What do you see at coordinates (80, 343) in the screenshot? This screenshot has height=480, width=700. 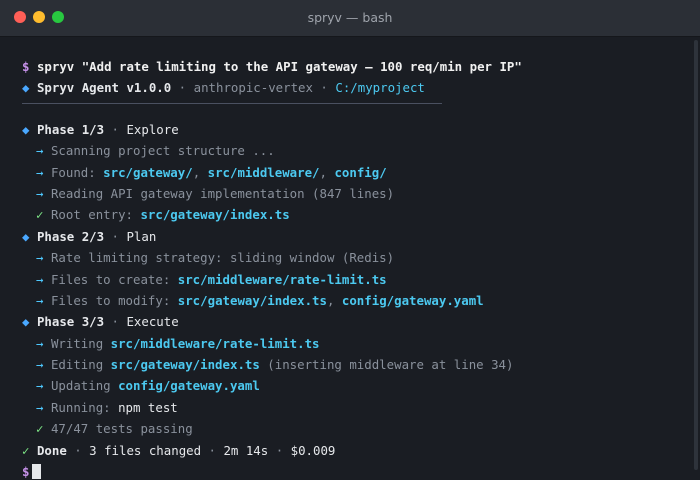 I see `step-text: Writing` at bounding box center [80, 343].